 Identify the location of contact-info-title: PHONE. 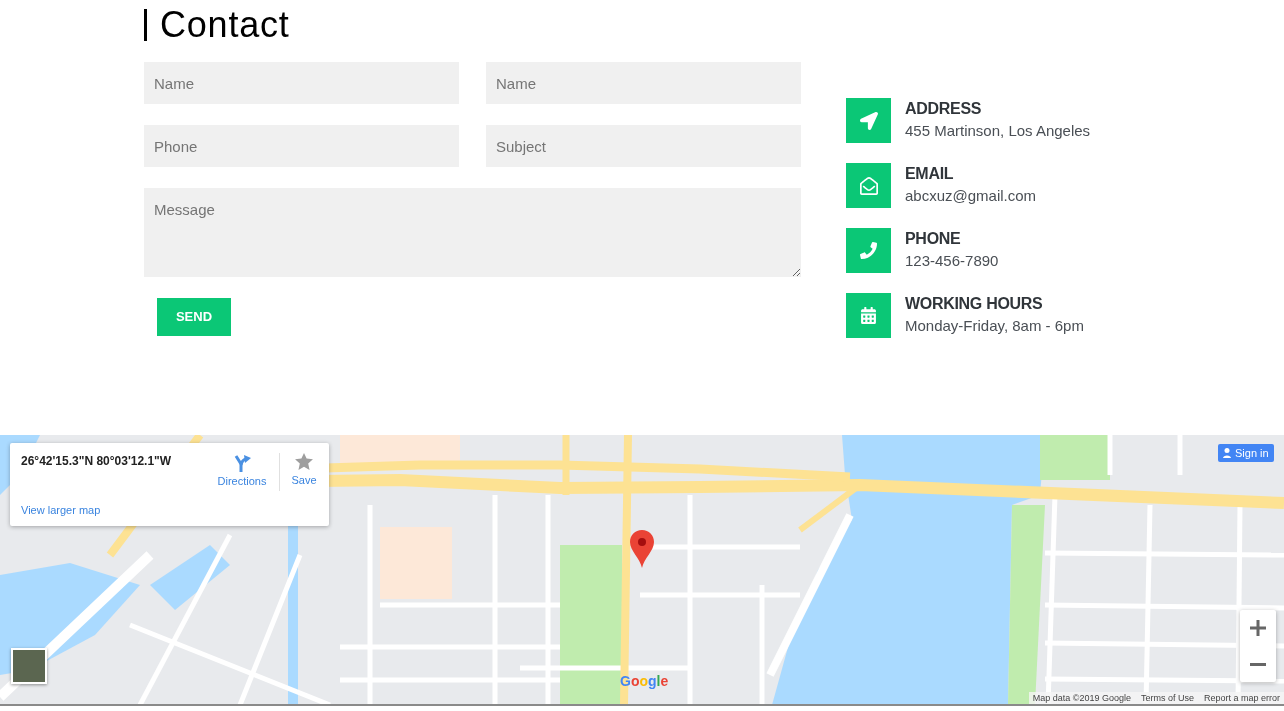
(933, 239).